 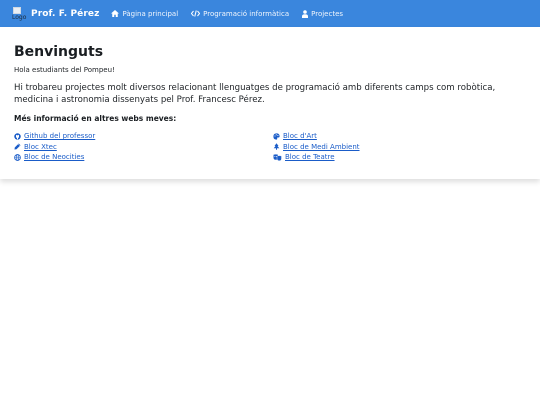 I want to click on link-item: Bloc de Medi Ambient, so click(x=316, y=147).